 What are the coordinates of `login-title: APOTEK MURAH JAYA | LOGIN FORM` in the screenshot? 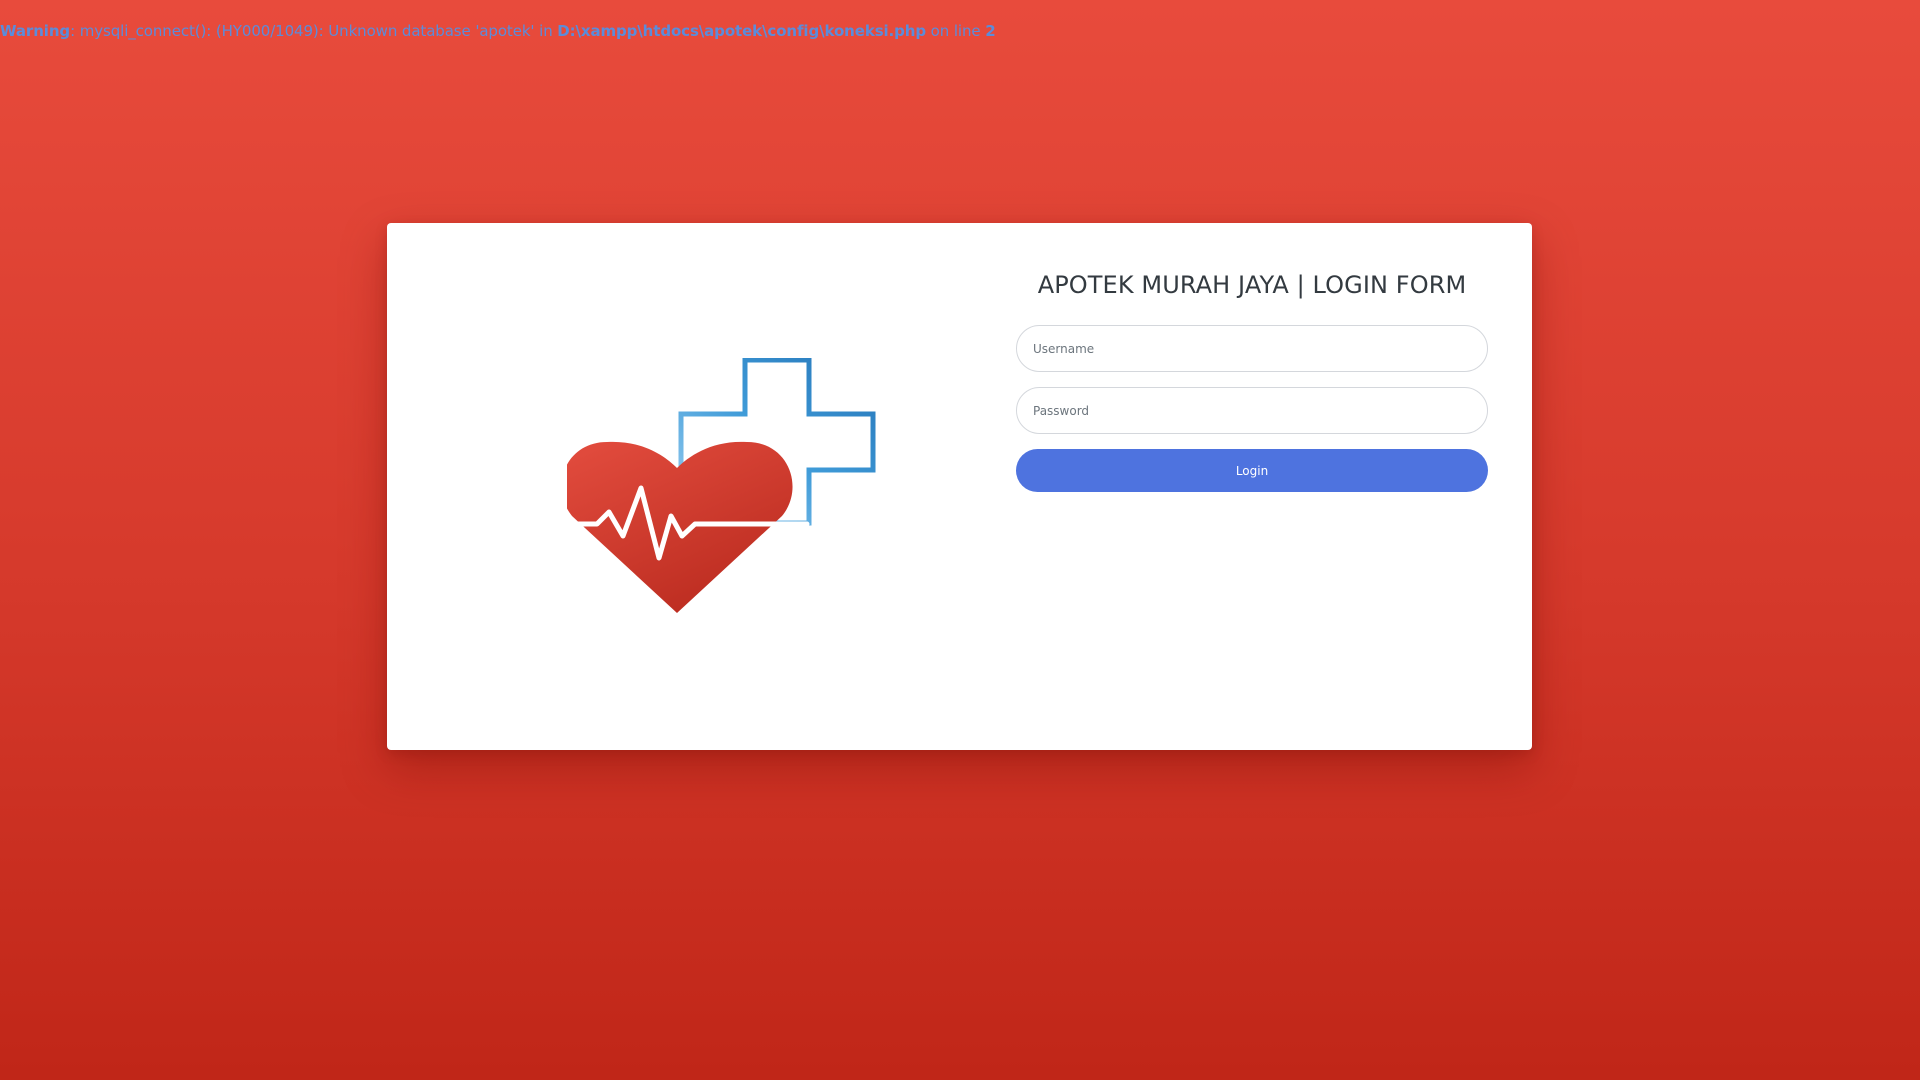 It's located at (1252, 285).